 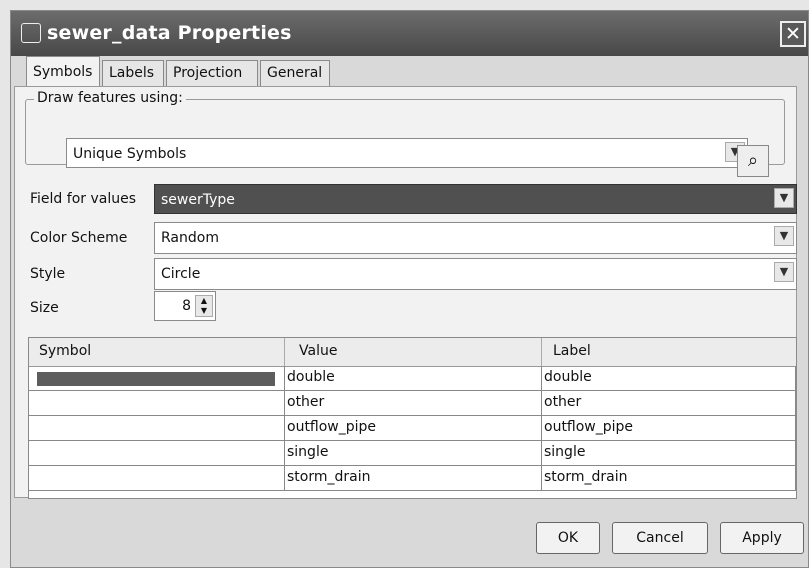 I want to click on close-button: ✕, so click(x=793, y=34).